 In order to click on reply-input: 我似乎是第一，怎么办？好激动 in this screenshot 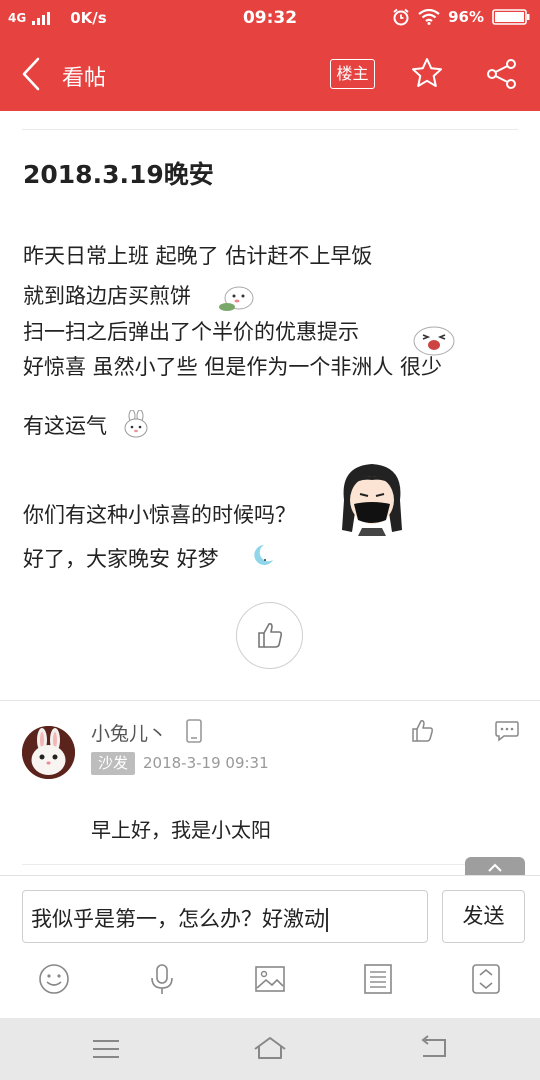, I will do `click(225, 916)`.